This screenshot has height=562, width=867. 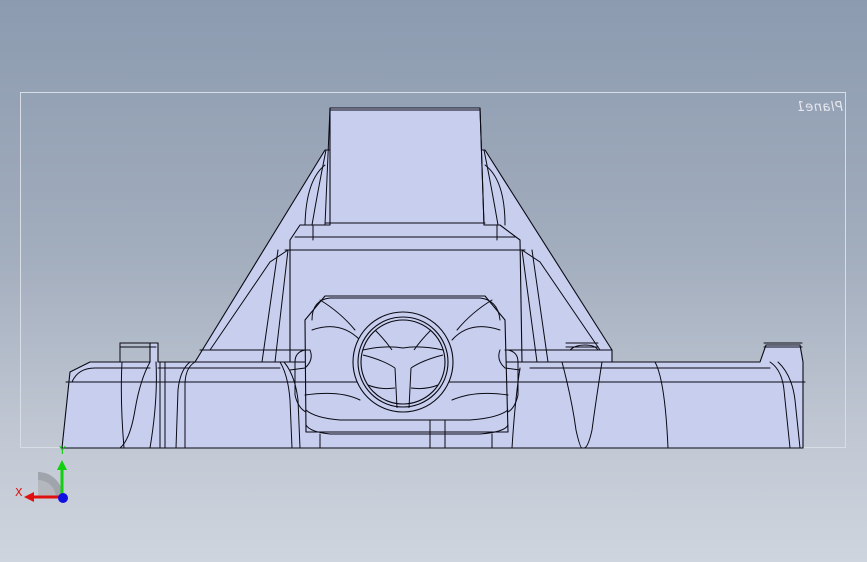 I want to click on triad-y-label: Y, so click(x=62, y=450).